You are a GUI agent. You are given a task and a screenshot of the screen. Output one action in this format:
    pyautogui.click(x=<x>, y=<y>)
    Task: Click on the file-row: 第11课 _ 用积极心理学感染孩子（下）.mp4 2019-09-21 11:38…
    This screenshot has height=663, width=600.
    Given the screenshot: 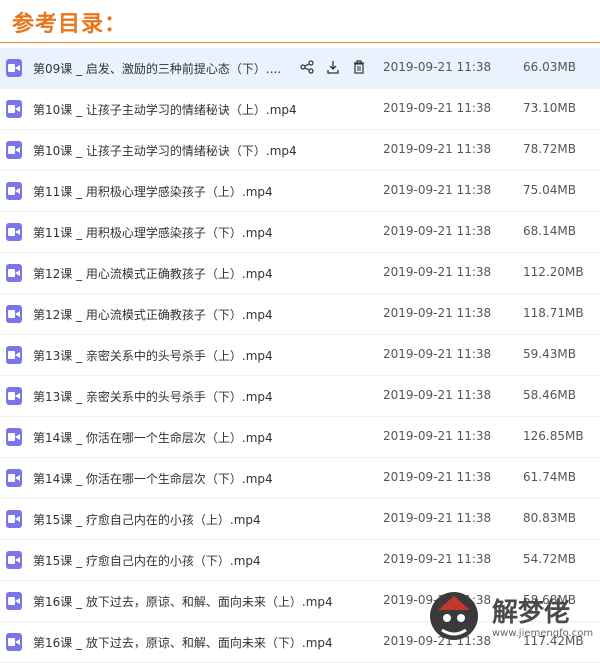 What is the action you would take?
    pyautogui.click(x=300, y=232)
    